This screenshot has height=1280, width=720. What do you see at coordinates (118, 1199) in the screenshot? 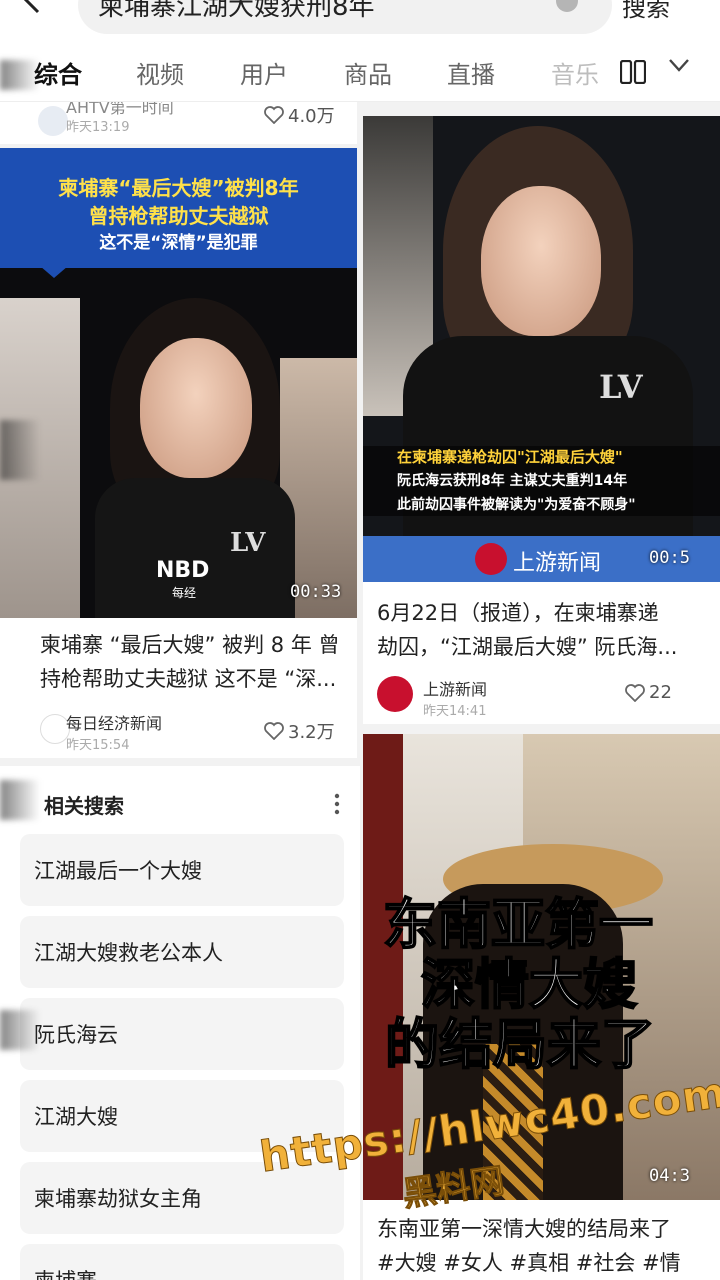
I see `related-item-label: 柬埔寨劫狱女主角` at bounding box center [118, 1199].